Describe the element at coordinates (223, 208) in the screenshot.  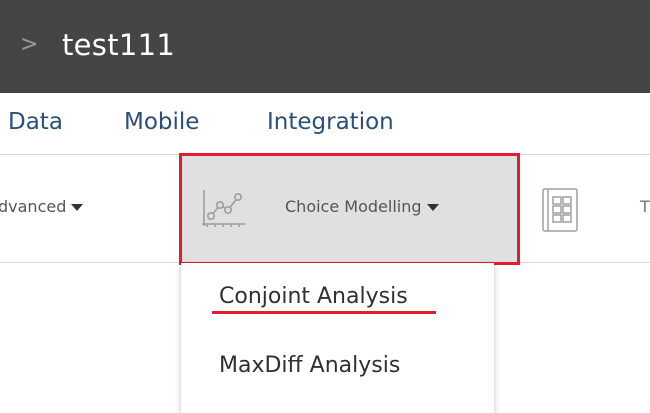
I see `scatter-chart-icon` at that location.